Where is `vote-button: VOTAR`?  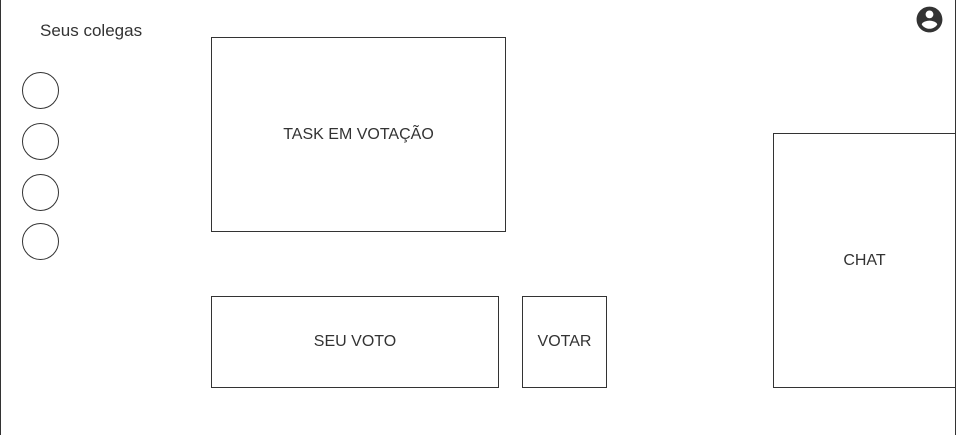
vote-button: VOTAR is located at coordinates (564, 342).